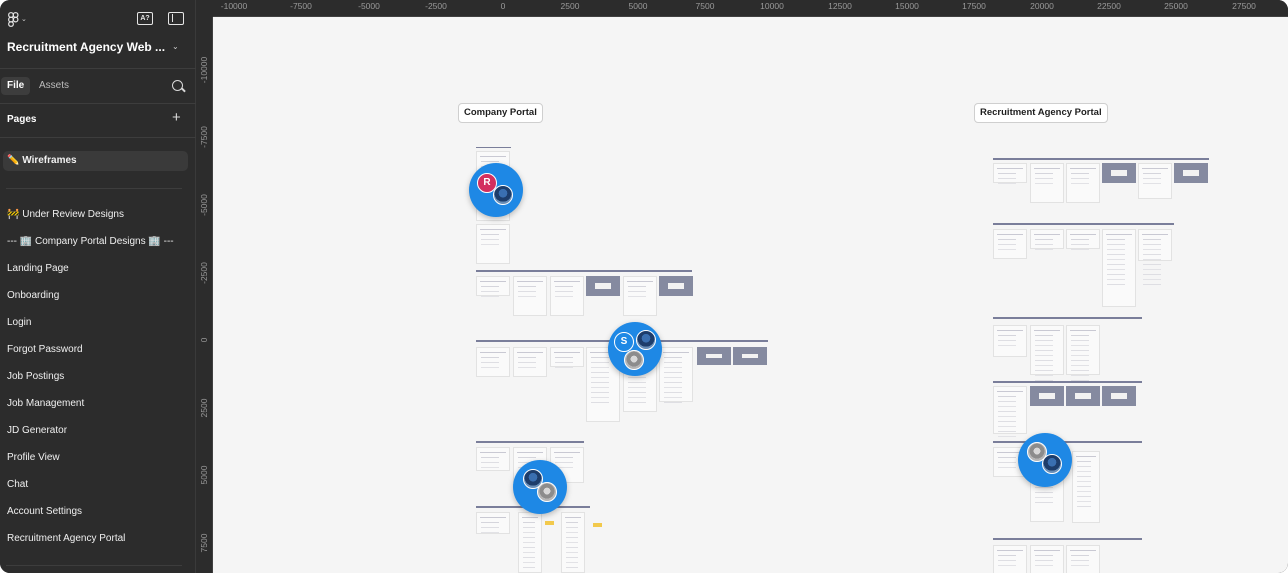 The image size is (1288, 573). What do you see at coordinates (177, 85) in the screenshot?
I see `search-icon` at bounding box center [177, 85].